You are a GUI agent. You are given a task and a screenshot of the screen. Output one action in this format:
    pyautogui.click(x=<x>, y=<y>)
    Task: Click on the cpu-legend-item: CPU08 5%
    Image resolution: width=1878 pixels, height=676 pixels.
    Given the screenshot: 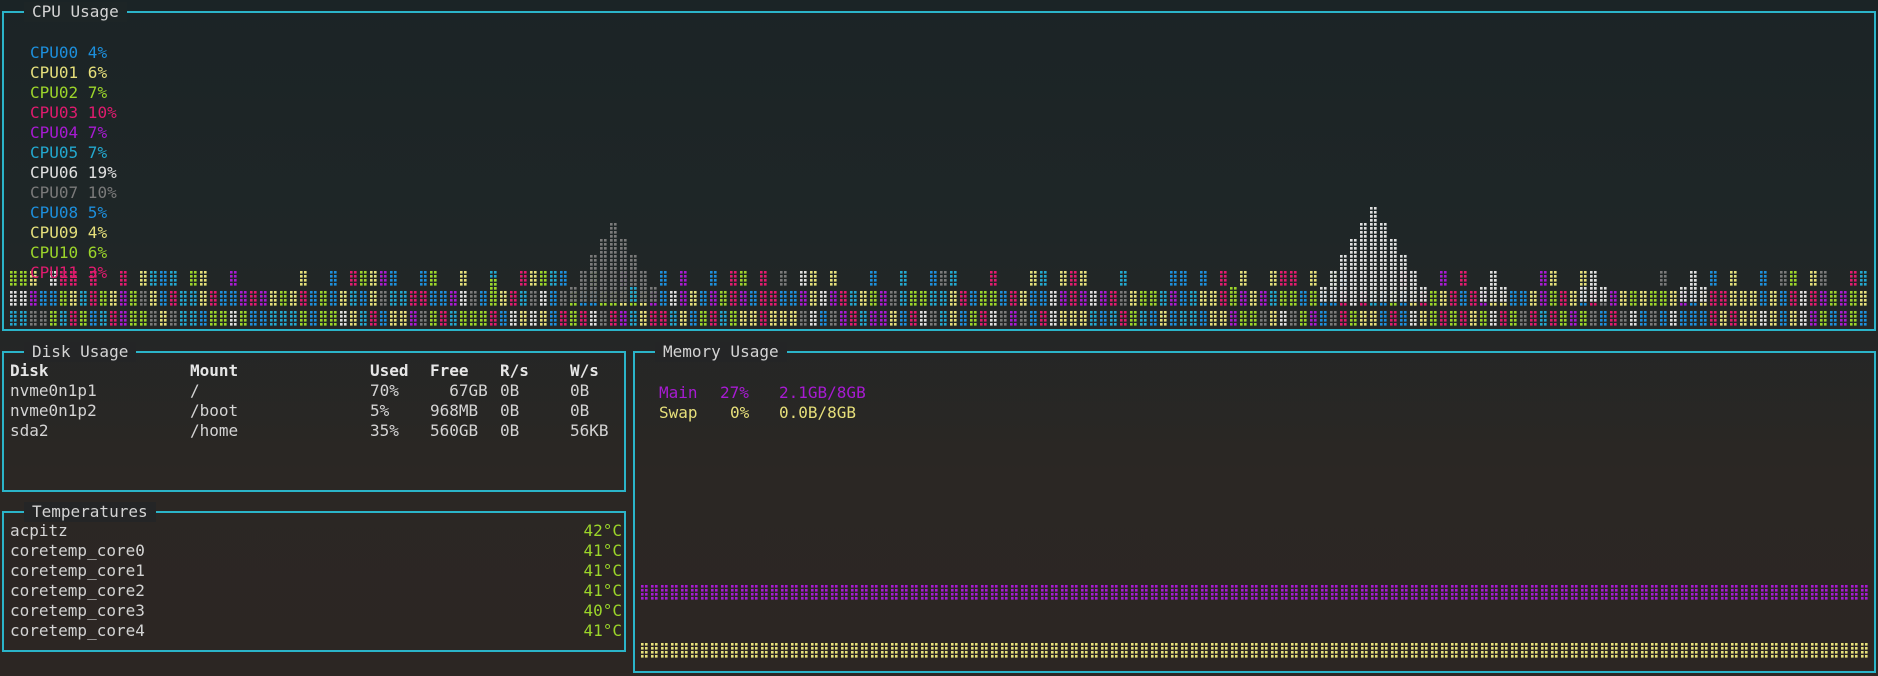 What is the action you would take?
    pyautogui.click(x=73, y=213)
    